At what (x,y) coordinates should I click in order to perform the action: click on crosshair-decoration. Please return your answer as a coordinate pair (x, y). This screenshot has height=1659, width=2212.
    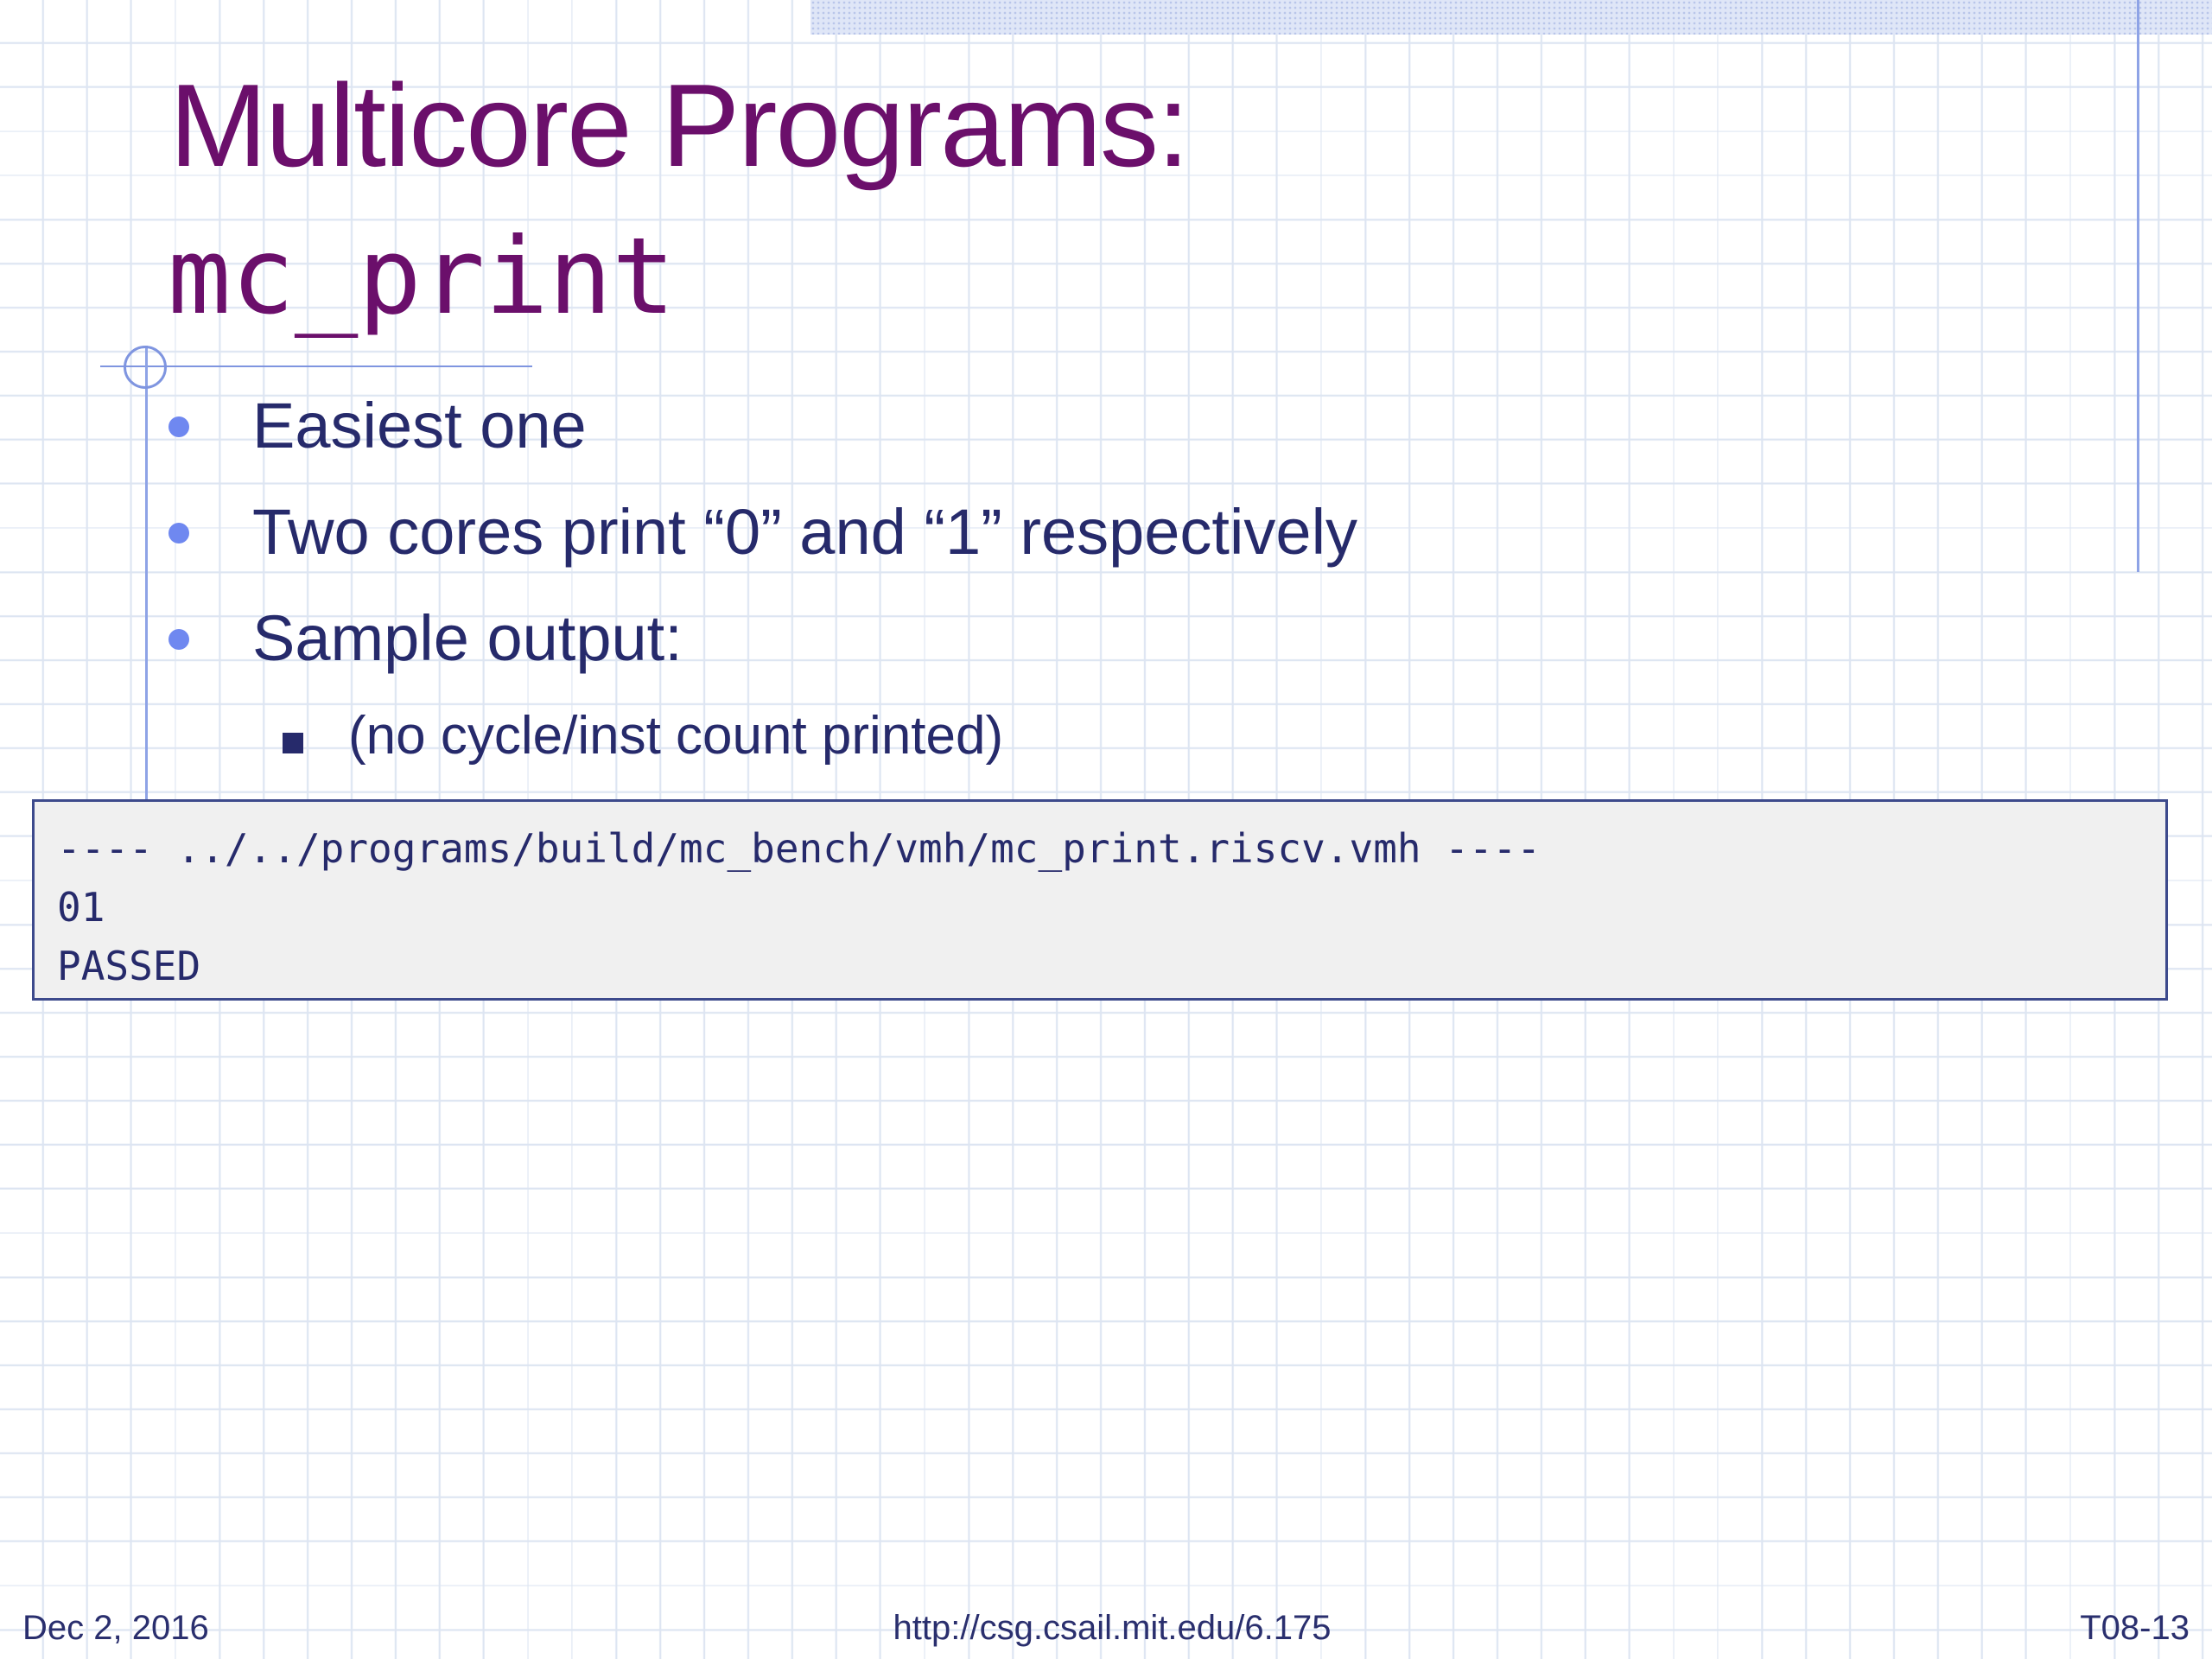
    Looking at the image, I should click on (145, 367).